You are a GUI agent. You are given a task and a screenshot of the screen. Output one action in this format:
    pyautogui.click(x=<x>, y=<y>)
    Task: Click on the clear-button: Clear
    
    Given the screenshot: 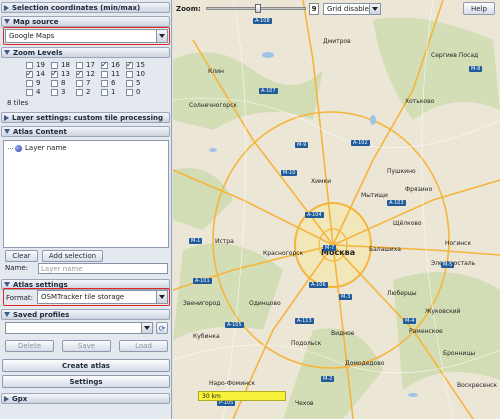 What is the action you would take?
    pyautogui.click(x=21, y=256)
    